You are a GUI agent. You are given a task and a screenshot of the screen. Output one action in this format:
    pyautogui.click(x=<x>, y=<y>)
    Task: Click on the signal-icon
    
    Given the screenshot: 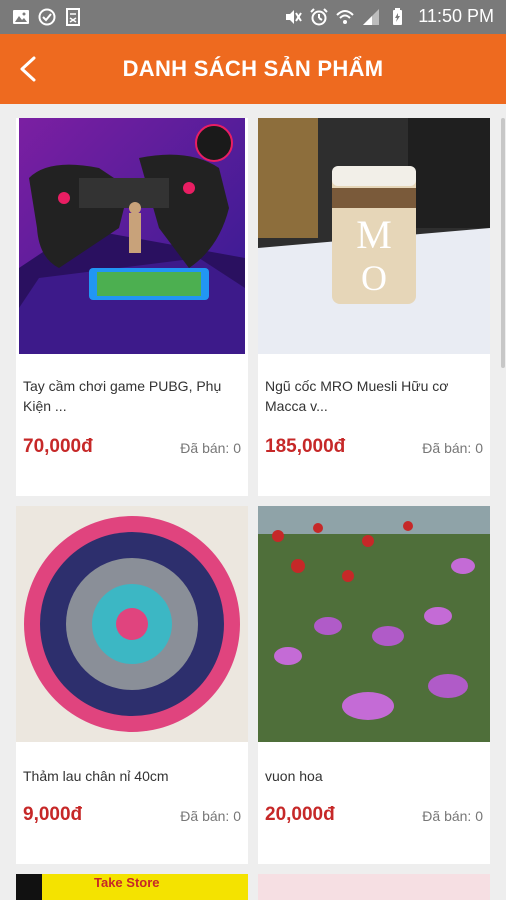 What is the action you would take?
    pyautogui.click(x=371, y=16)
    